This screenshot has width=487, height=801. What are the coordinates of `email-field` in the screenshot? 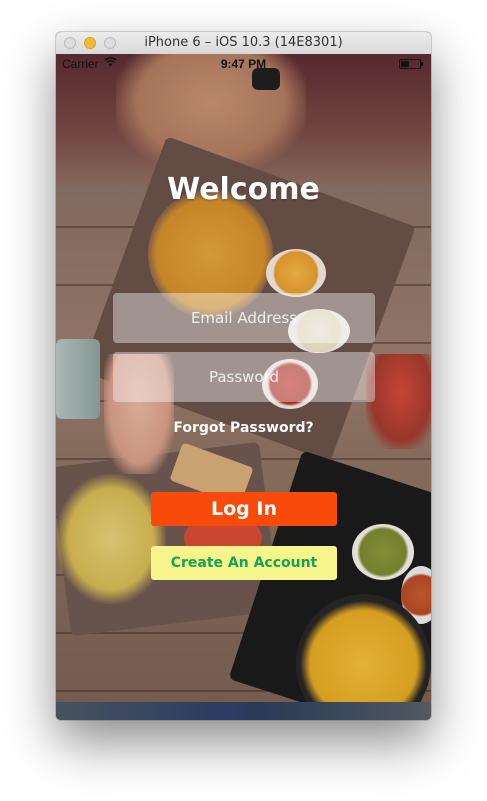 It's located at (244, 318).